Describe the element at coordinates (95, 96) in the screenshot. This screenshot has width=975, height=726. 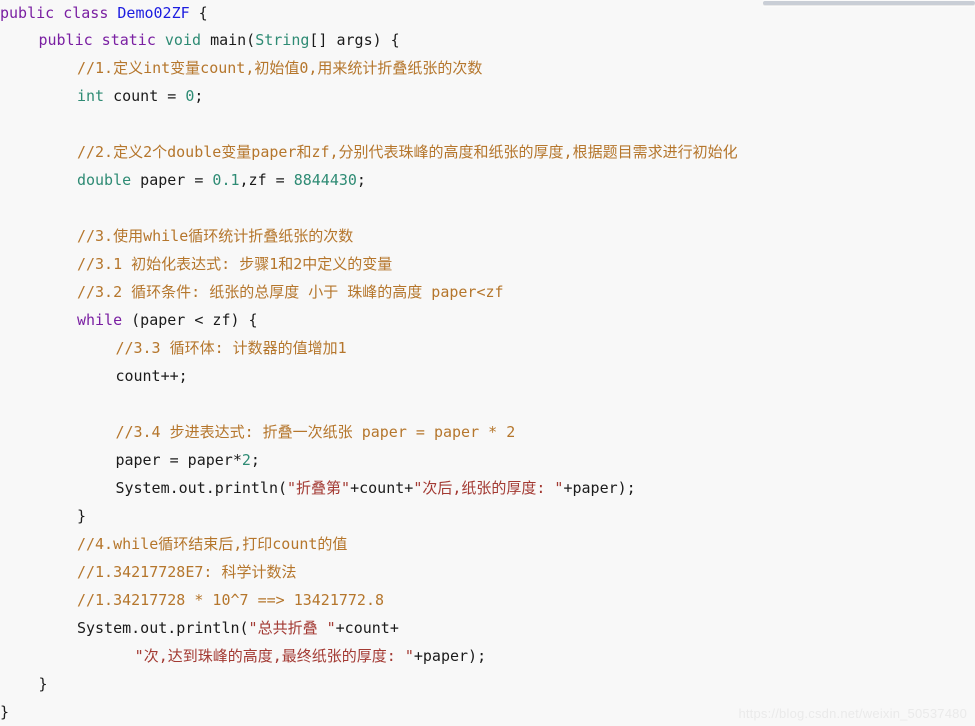
I see `code-token-typ: int` at that location.